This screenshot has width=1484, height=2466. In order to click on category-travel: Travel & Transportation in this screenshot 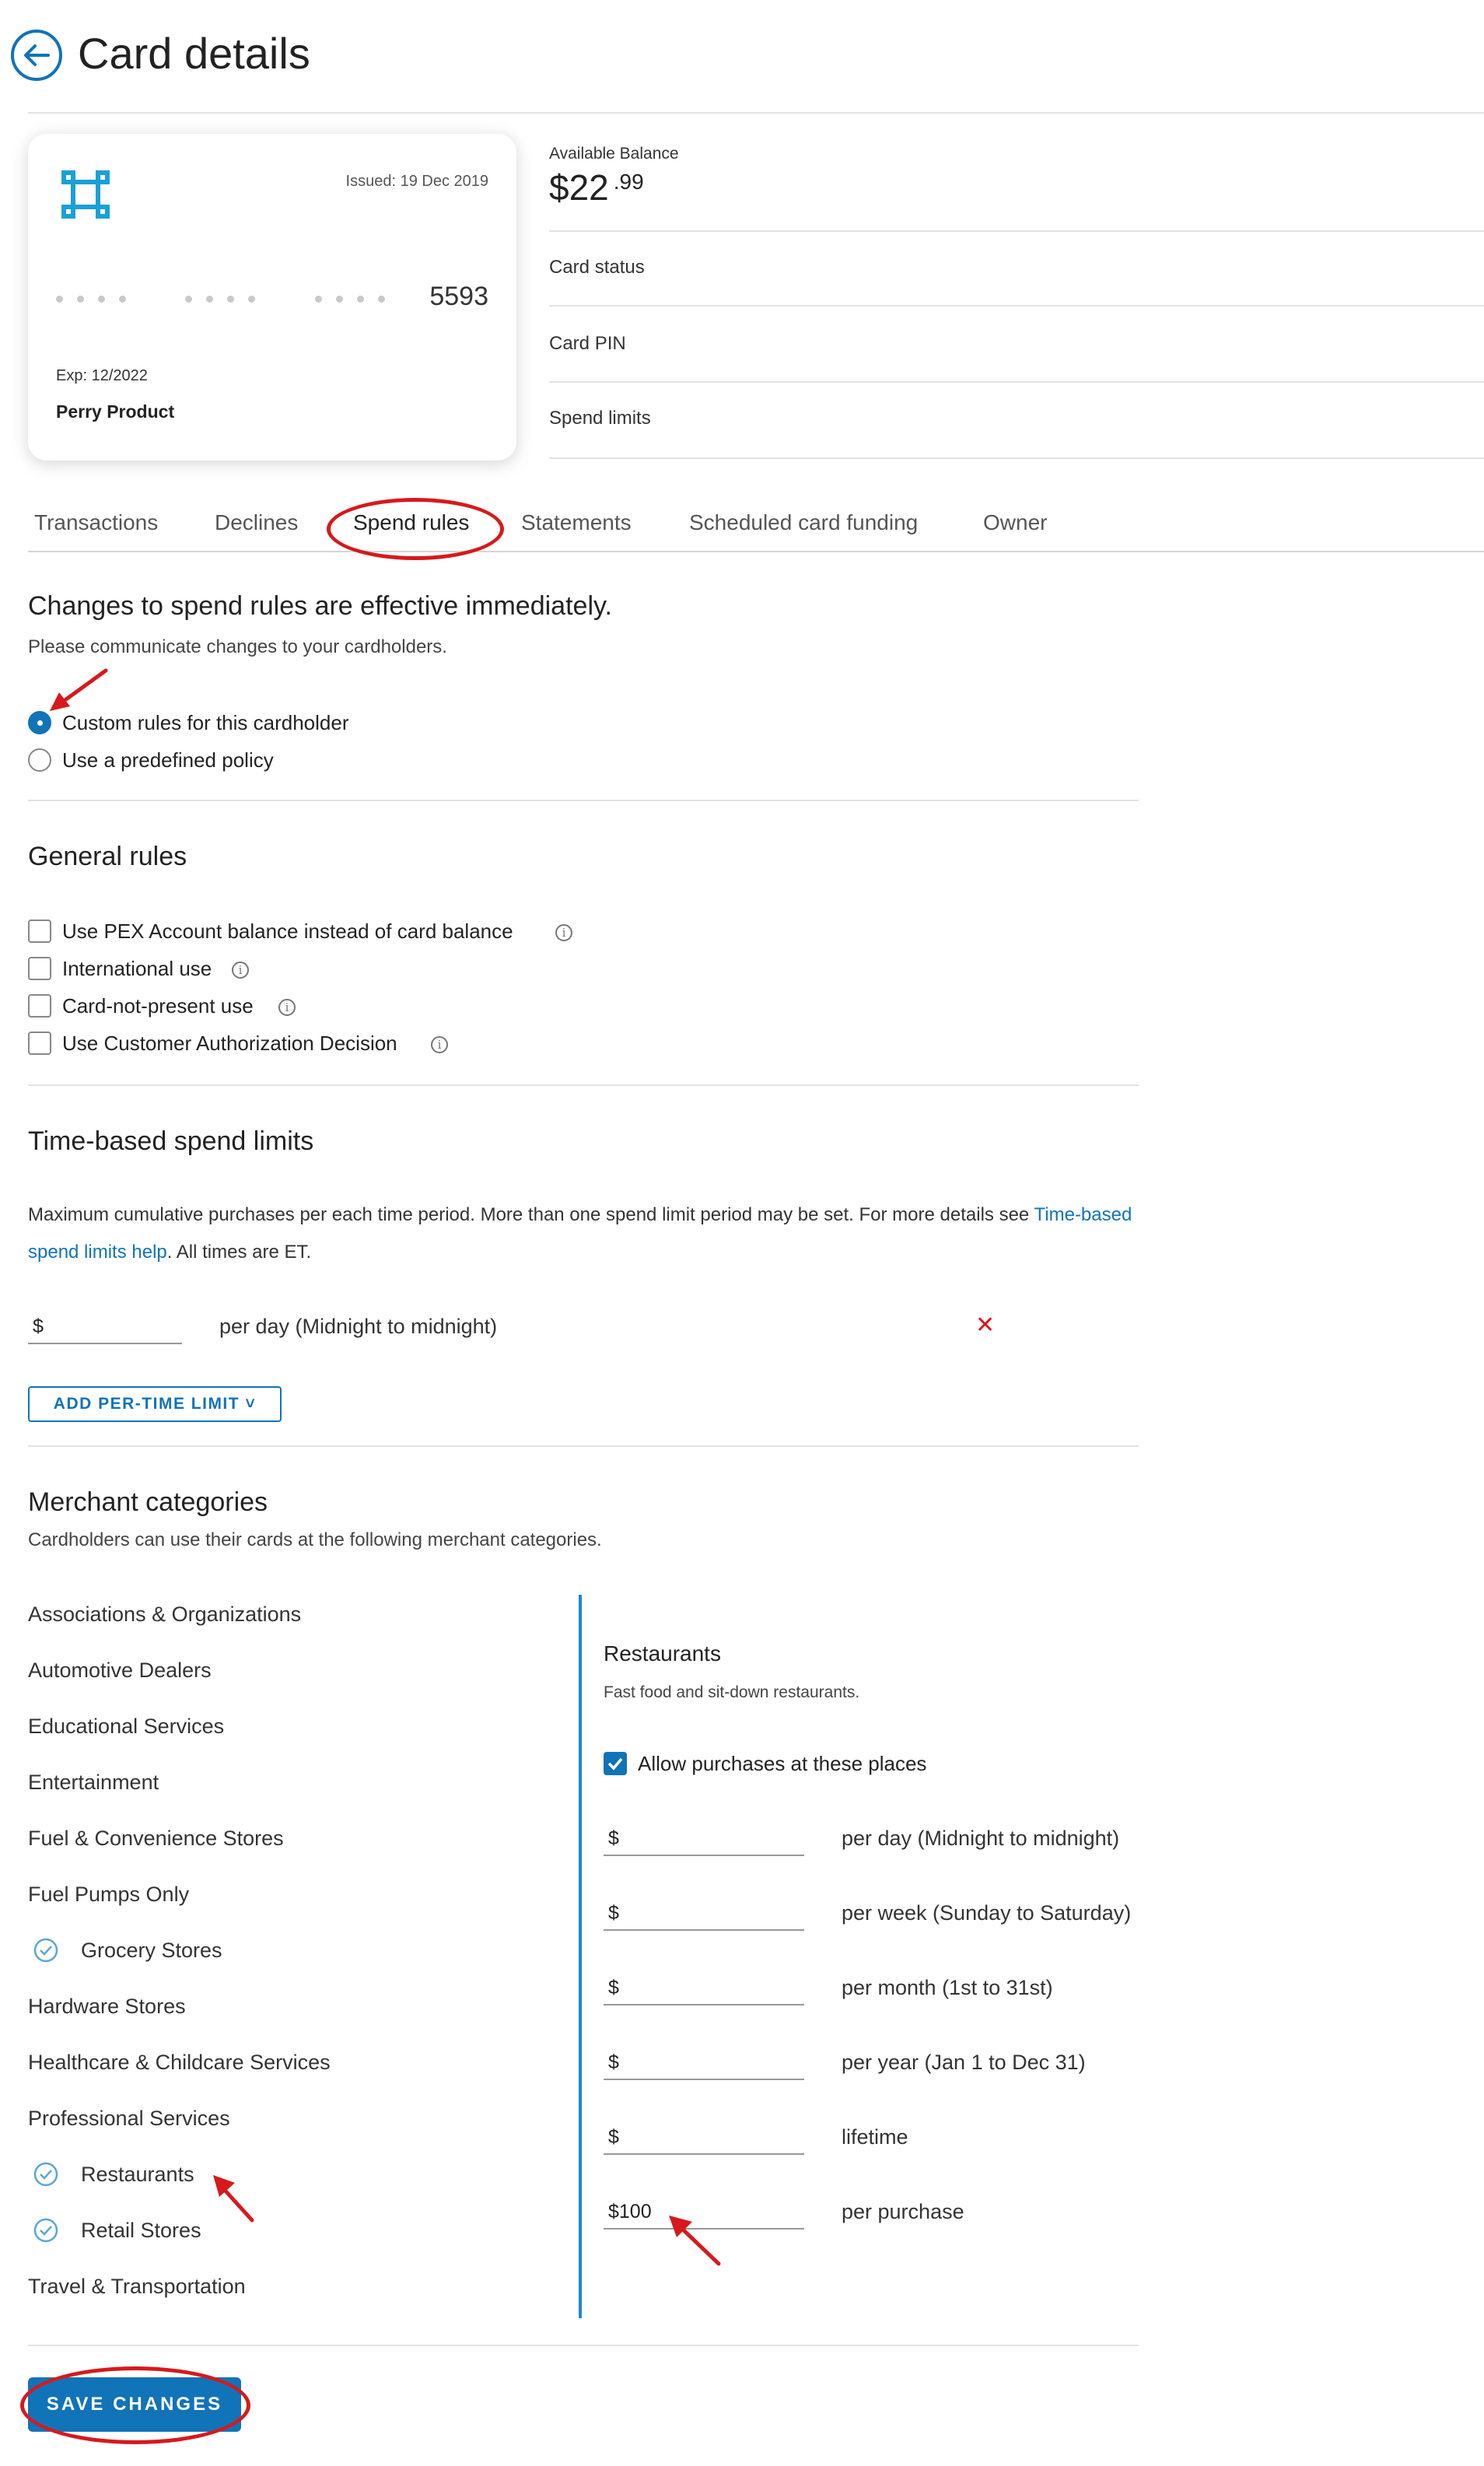, I will do `click(137, 2287)`.